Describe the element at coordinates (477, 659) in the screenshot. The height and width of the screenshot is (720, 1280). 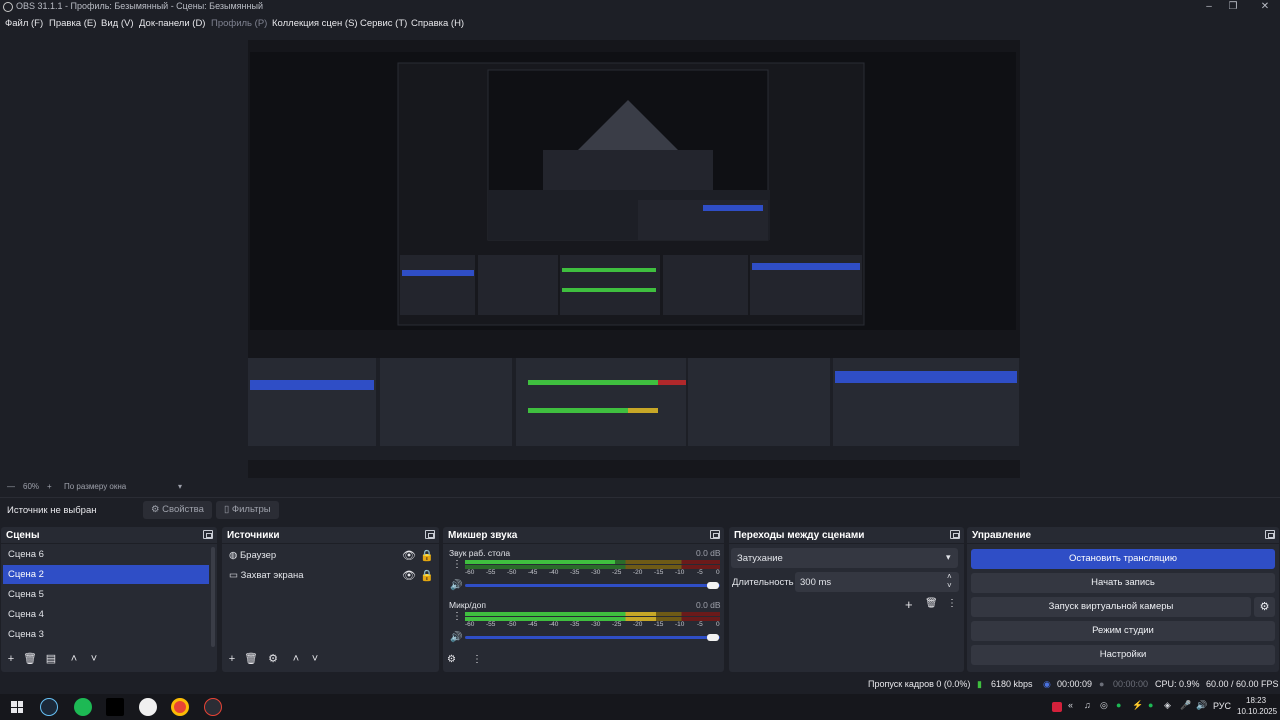
I see `mixer-menu-icon: ⋮` at that location.